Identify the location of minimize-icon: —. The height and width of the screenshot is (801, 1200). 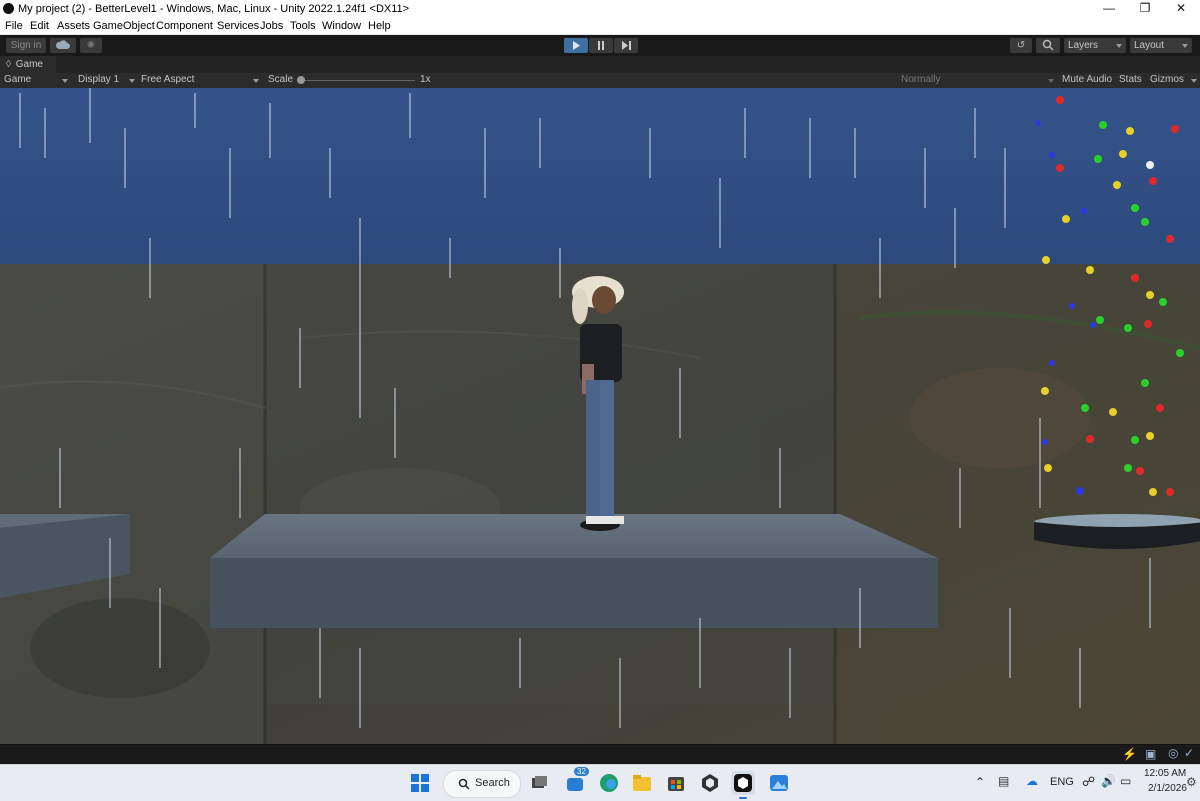
(1109, 8).